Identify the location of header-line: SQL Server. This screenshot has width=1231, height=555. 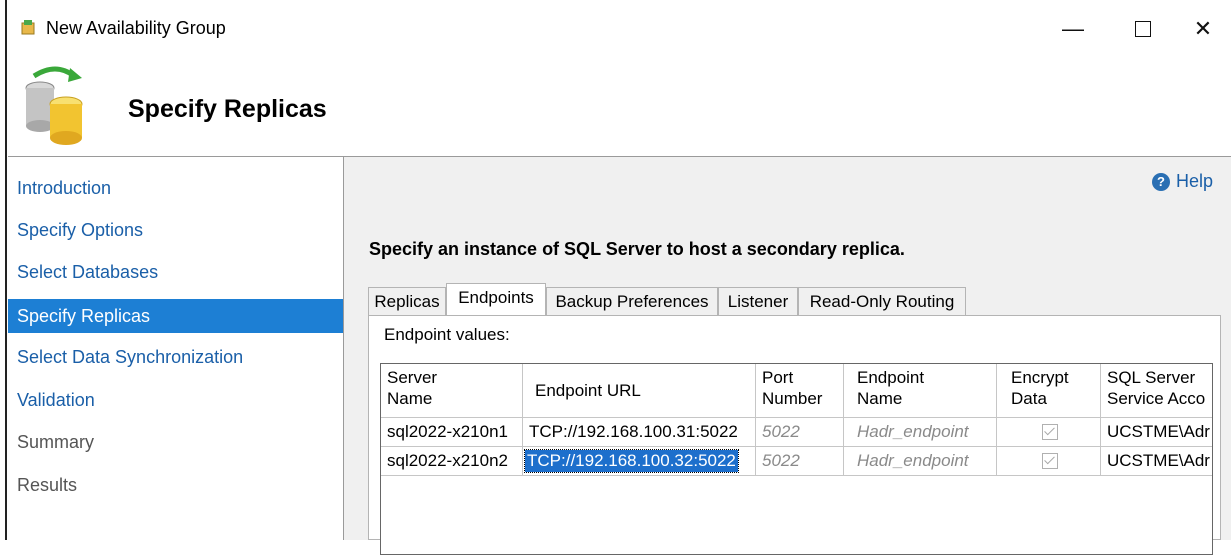
(1151, 377).